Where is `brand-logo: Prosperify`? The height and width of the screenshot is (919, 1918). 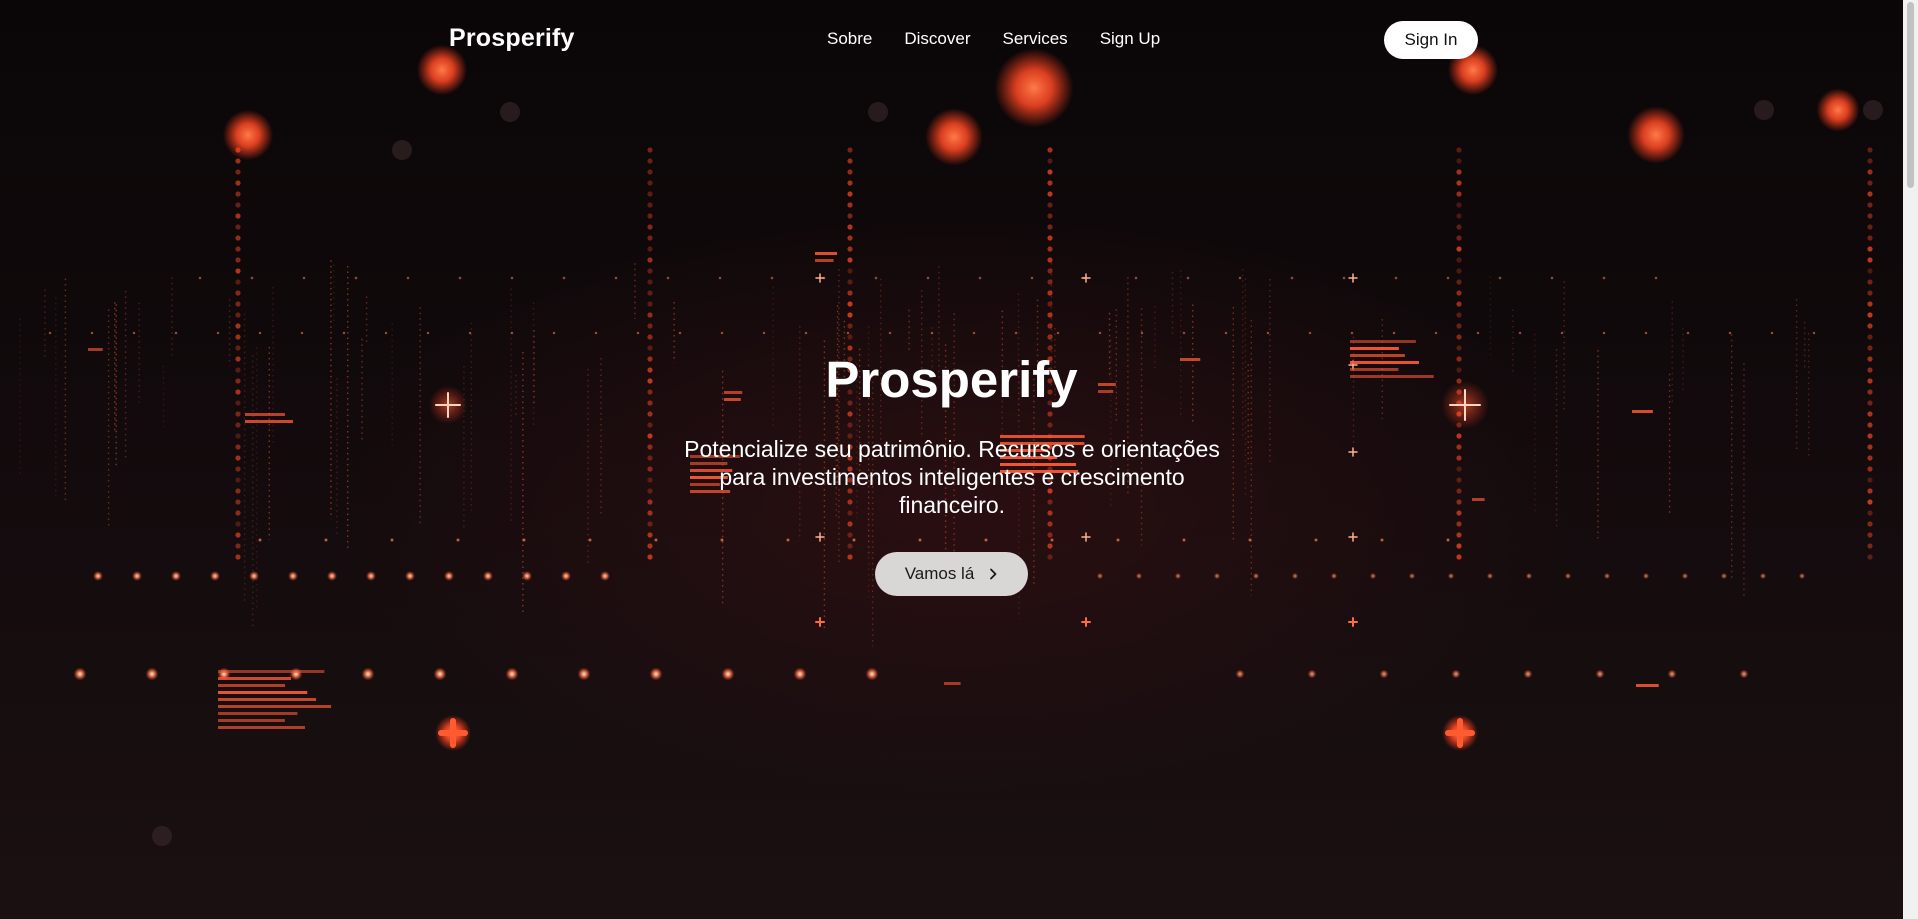 brand-logo: Prosperify is located at coordinates (512, 38).